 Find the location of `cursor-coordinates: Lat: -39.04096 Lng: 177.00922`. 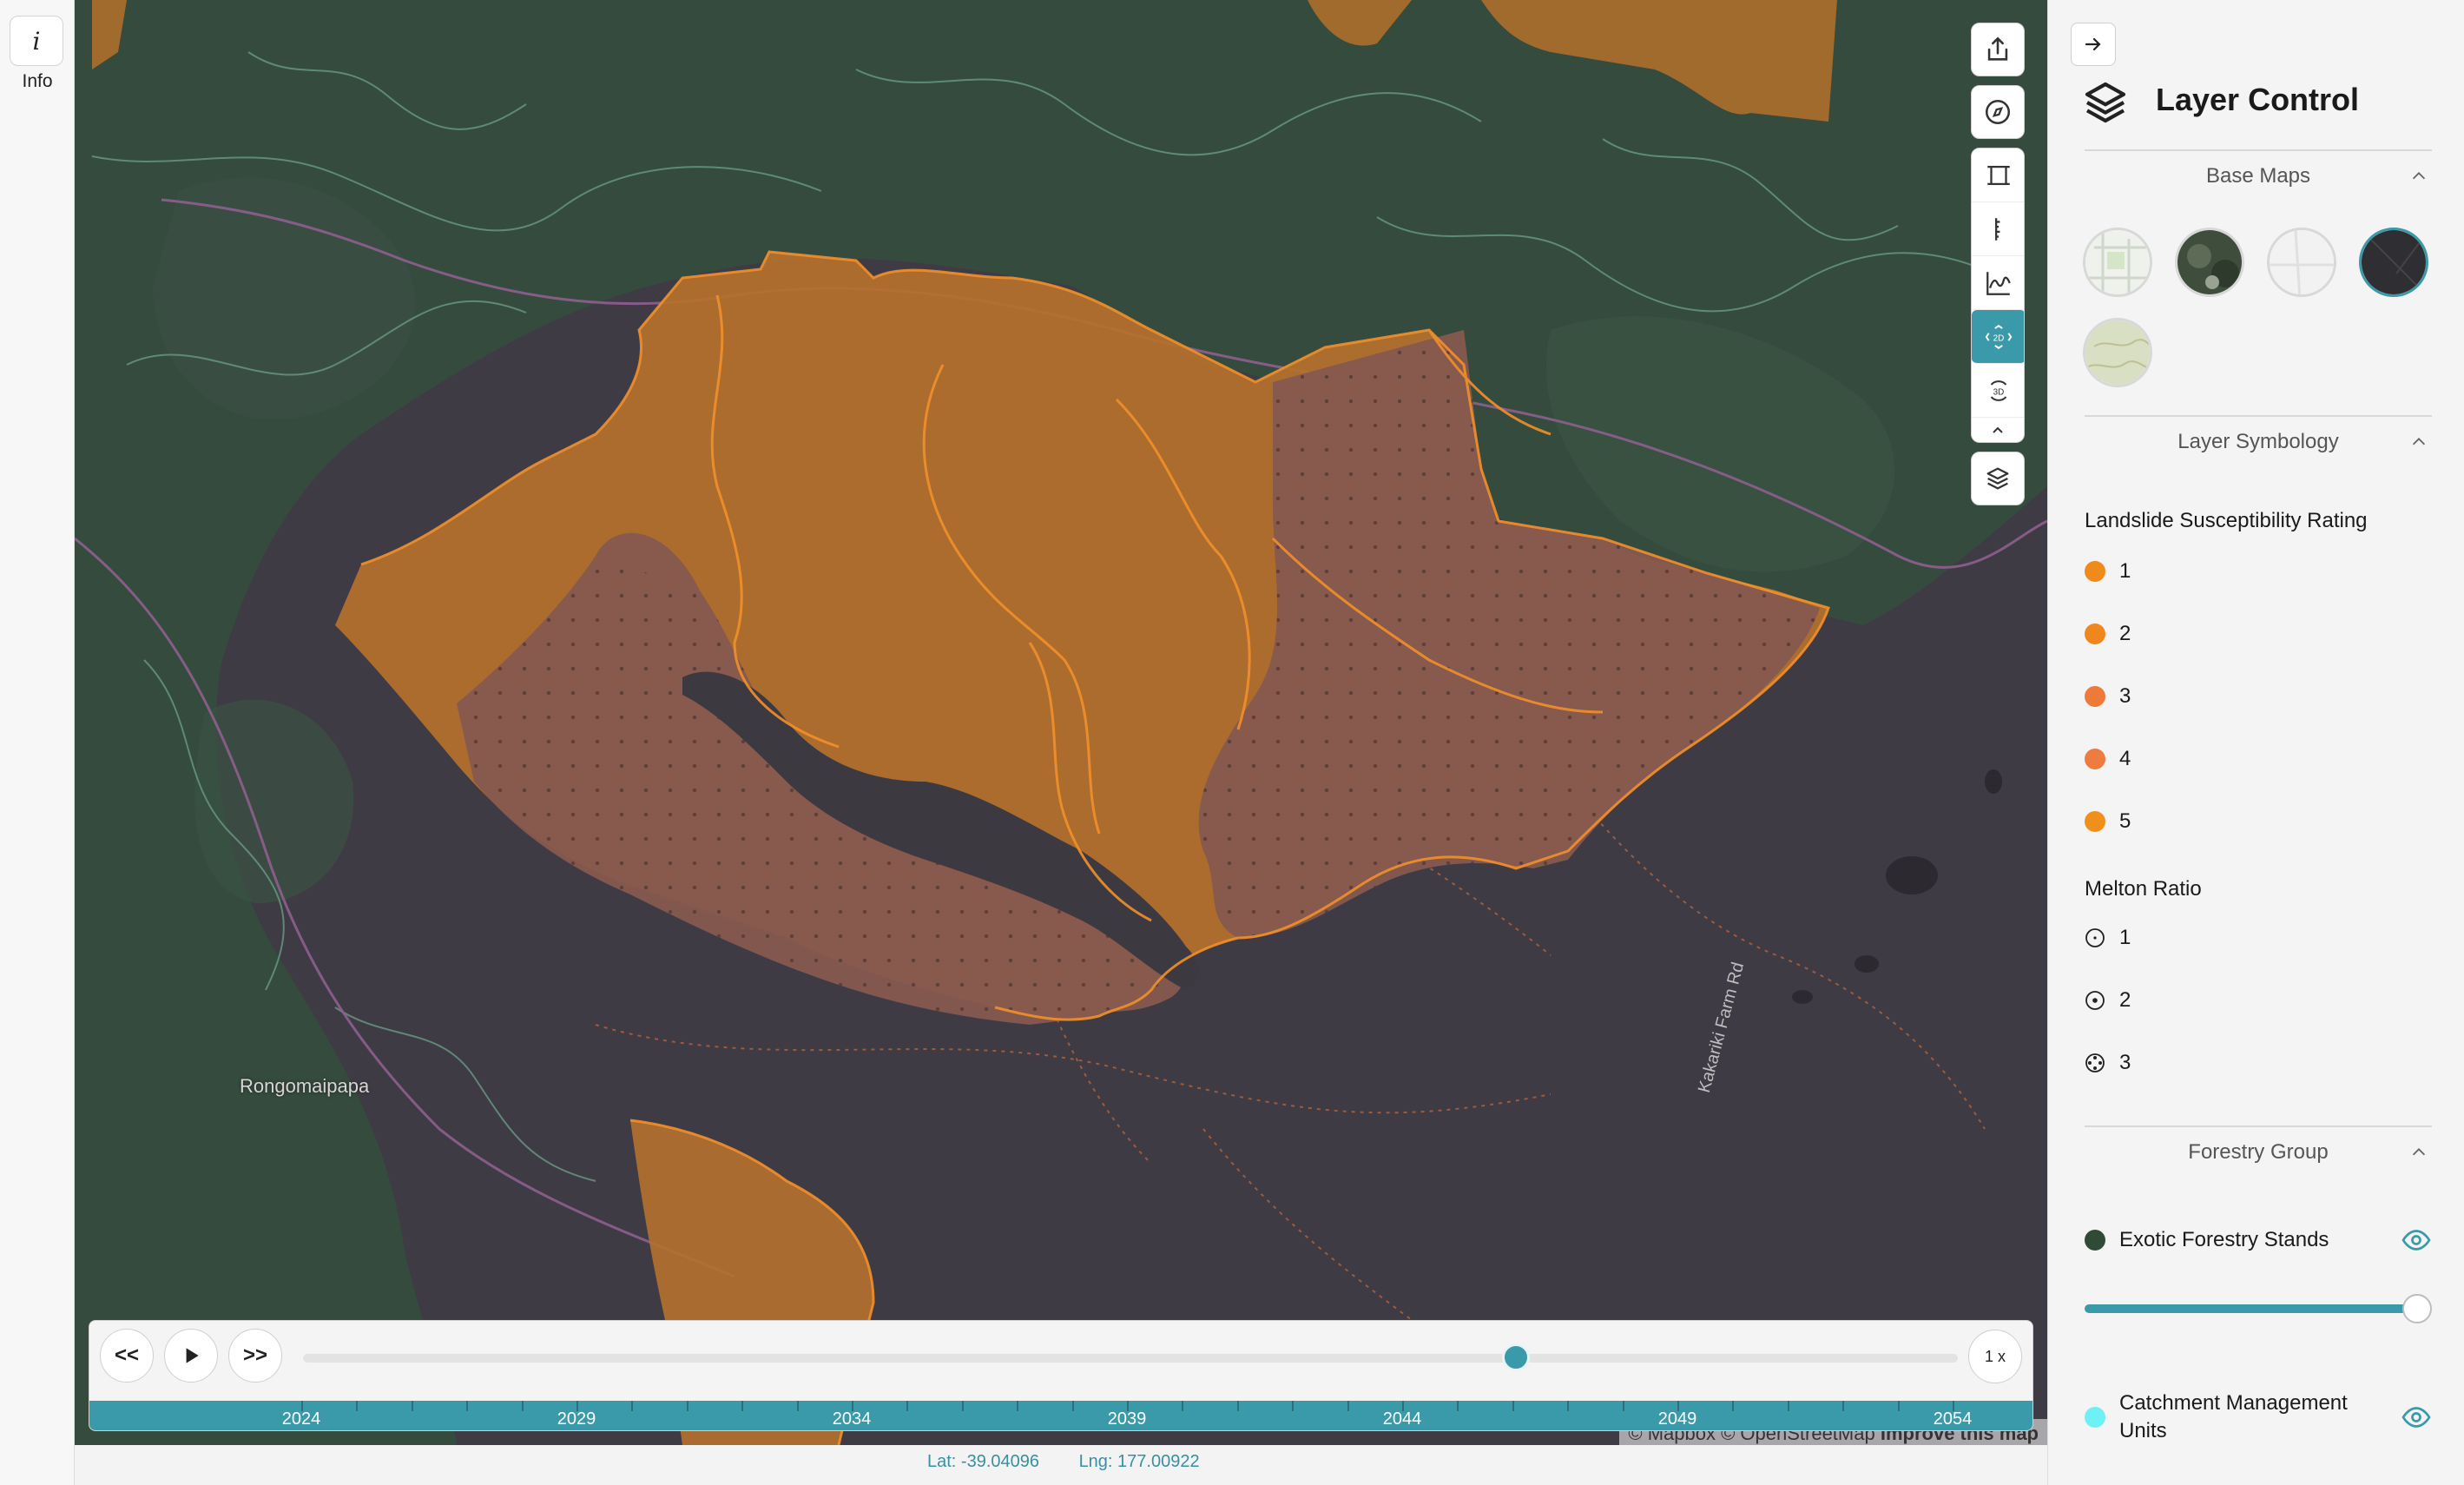

cursor-coordinates: Lat: -39.04096 Lng: 177.00922 is located at coordinates (1081, 1462).